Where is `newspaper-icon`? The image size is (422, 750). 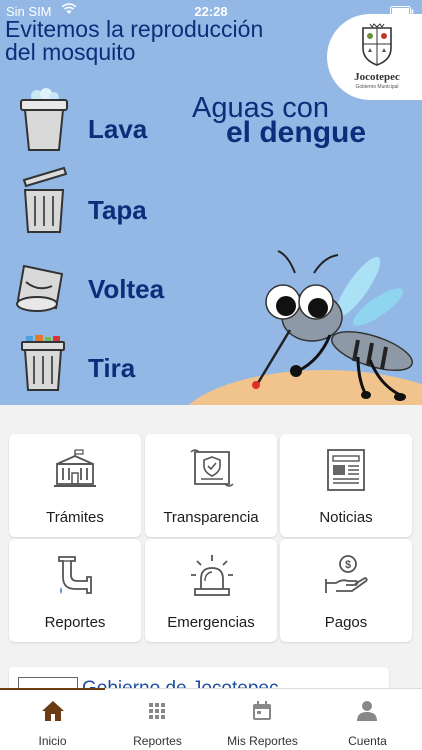
newspaper-icon is located at coordinates (346, 470).